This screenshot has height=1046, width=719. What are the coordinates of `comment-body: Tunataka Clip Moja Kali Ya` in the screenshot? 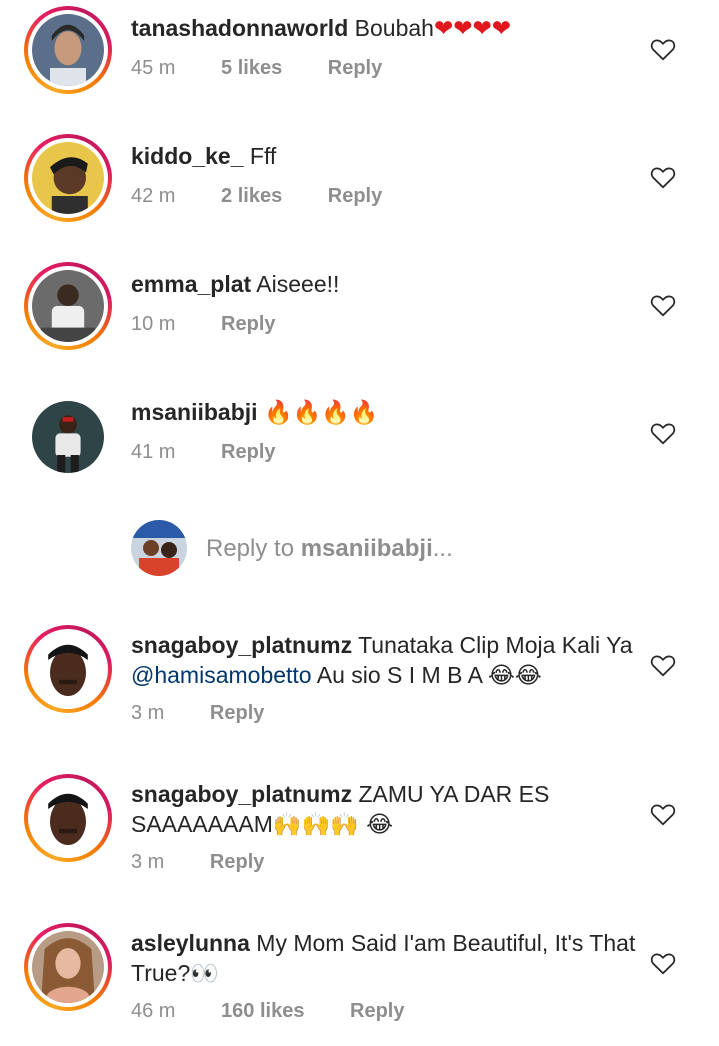 It's located at (495, 645).